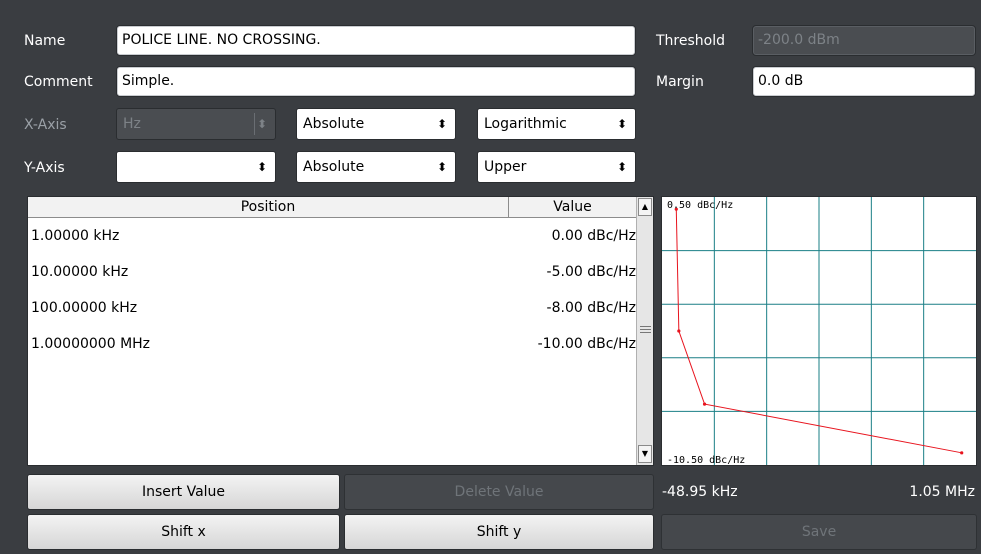 The image size is (981, 554). What do you see at coordinates (680, 82) in the screenshot?
I see `margin-label: Margin` at bounding box center [680, 82].